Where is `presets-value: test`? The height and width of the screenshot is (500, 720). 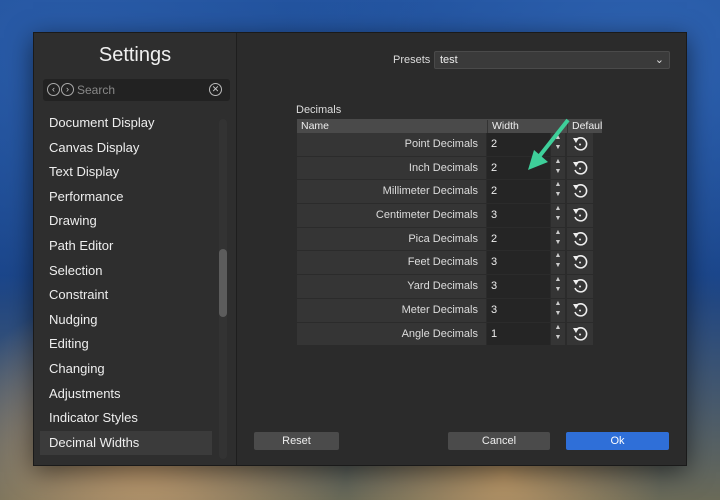
presets-value: test is located at coordinates (449, 60).